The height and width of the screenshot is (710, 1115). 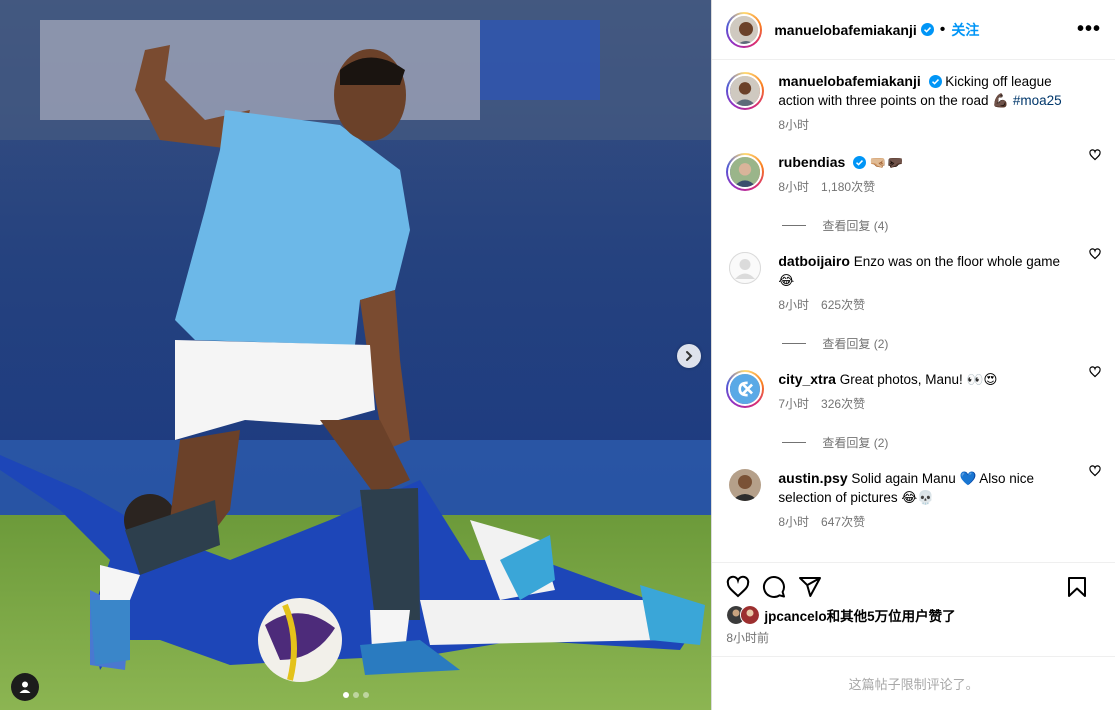 What do you see at coordinates (814, 261) in the screenshot?
I see `comment-username: datboijairo` at bounding box center [814, 261].